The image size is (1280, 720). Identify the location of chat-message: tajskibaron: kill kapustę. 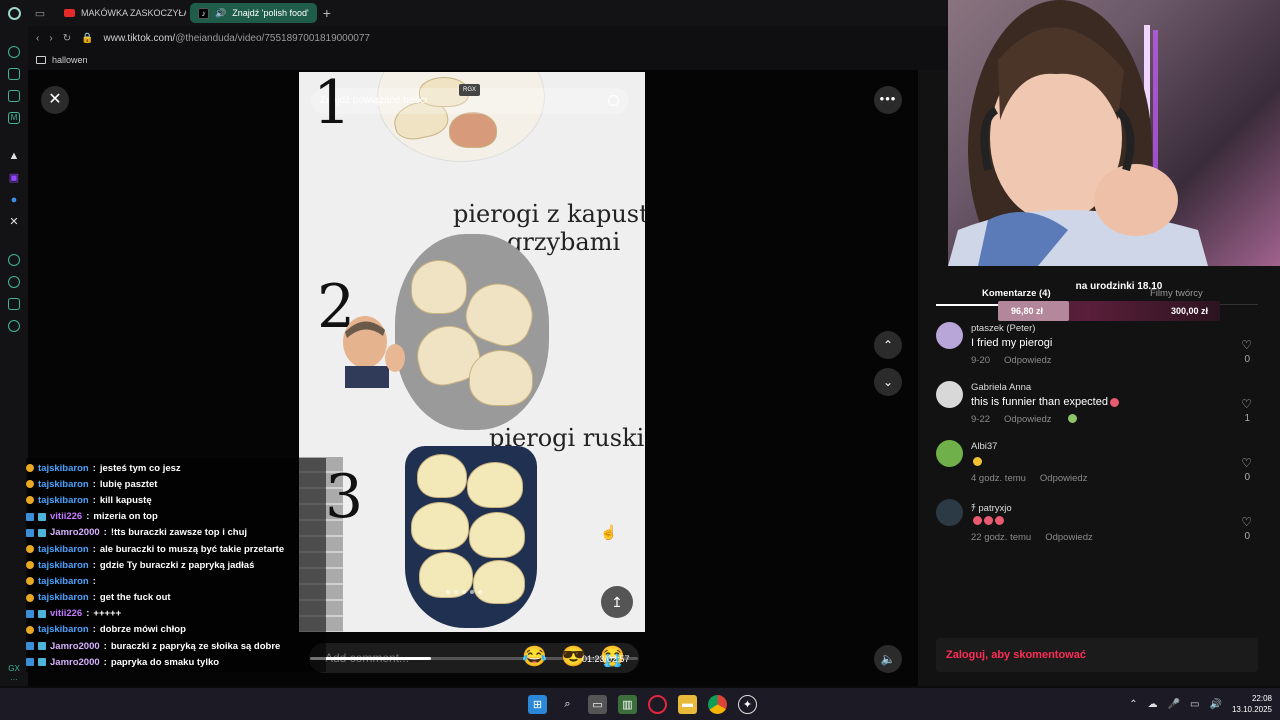
(176, 500).